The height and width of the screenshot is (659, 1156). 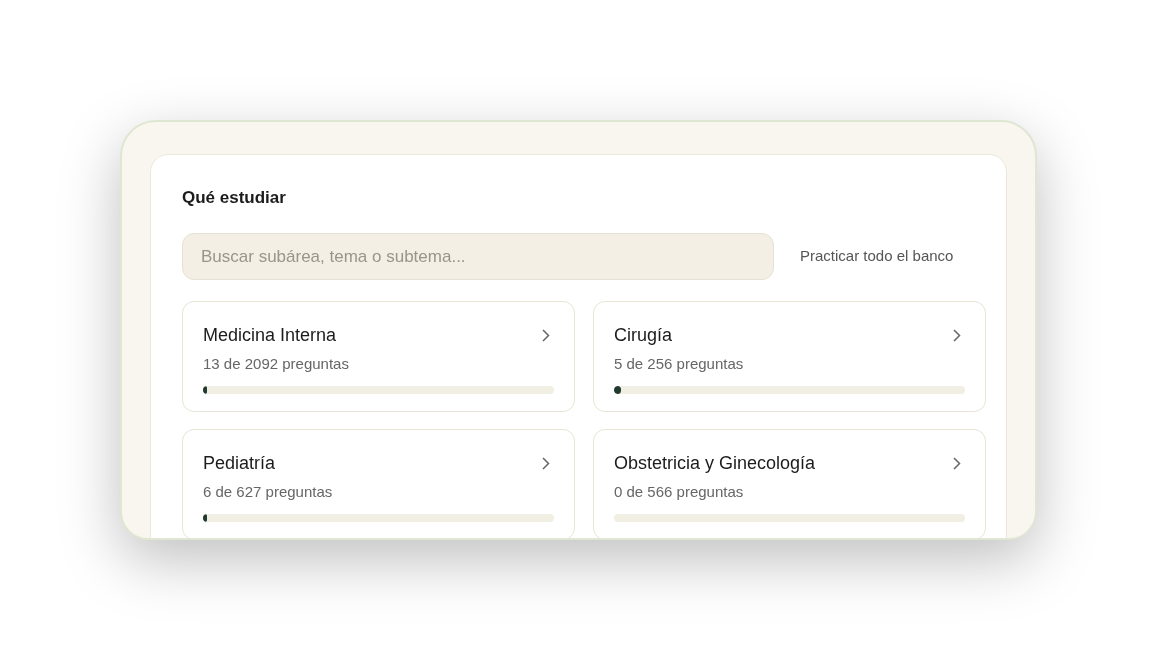 I want to click on subject-card: Cirugía 5 de 256 preguntas, so click(x=789, y=356).